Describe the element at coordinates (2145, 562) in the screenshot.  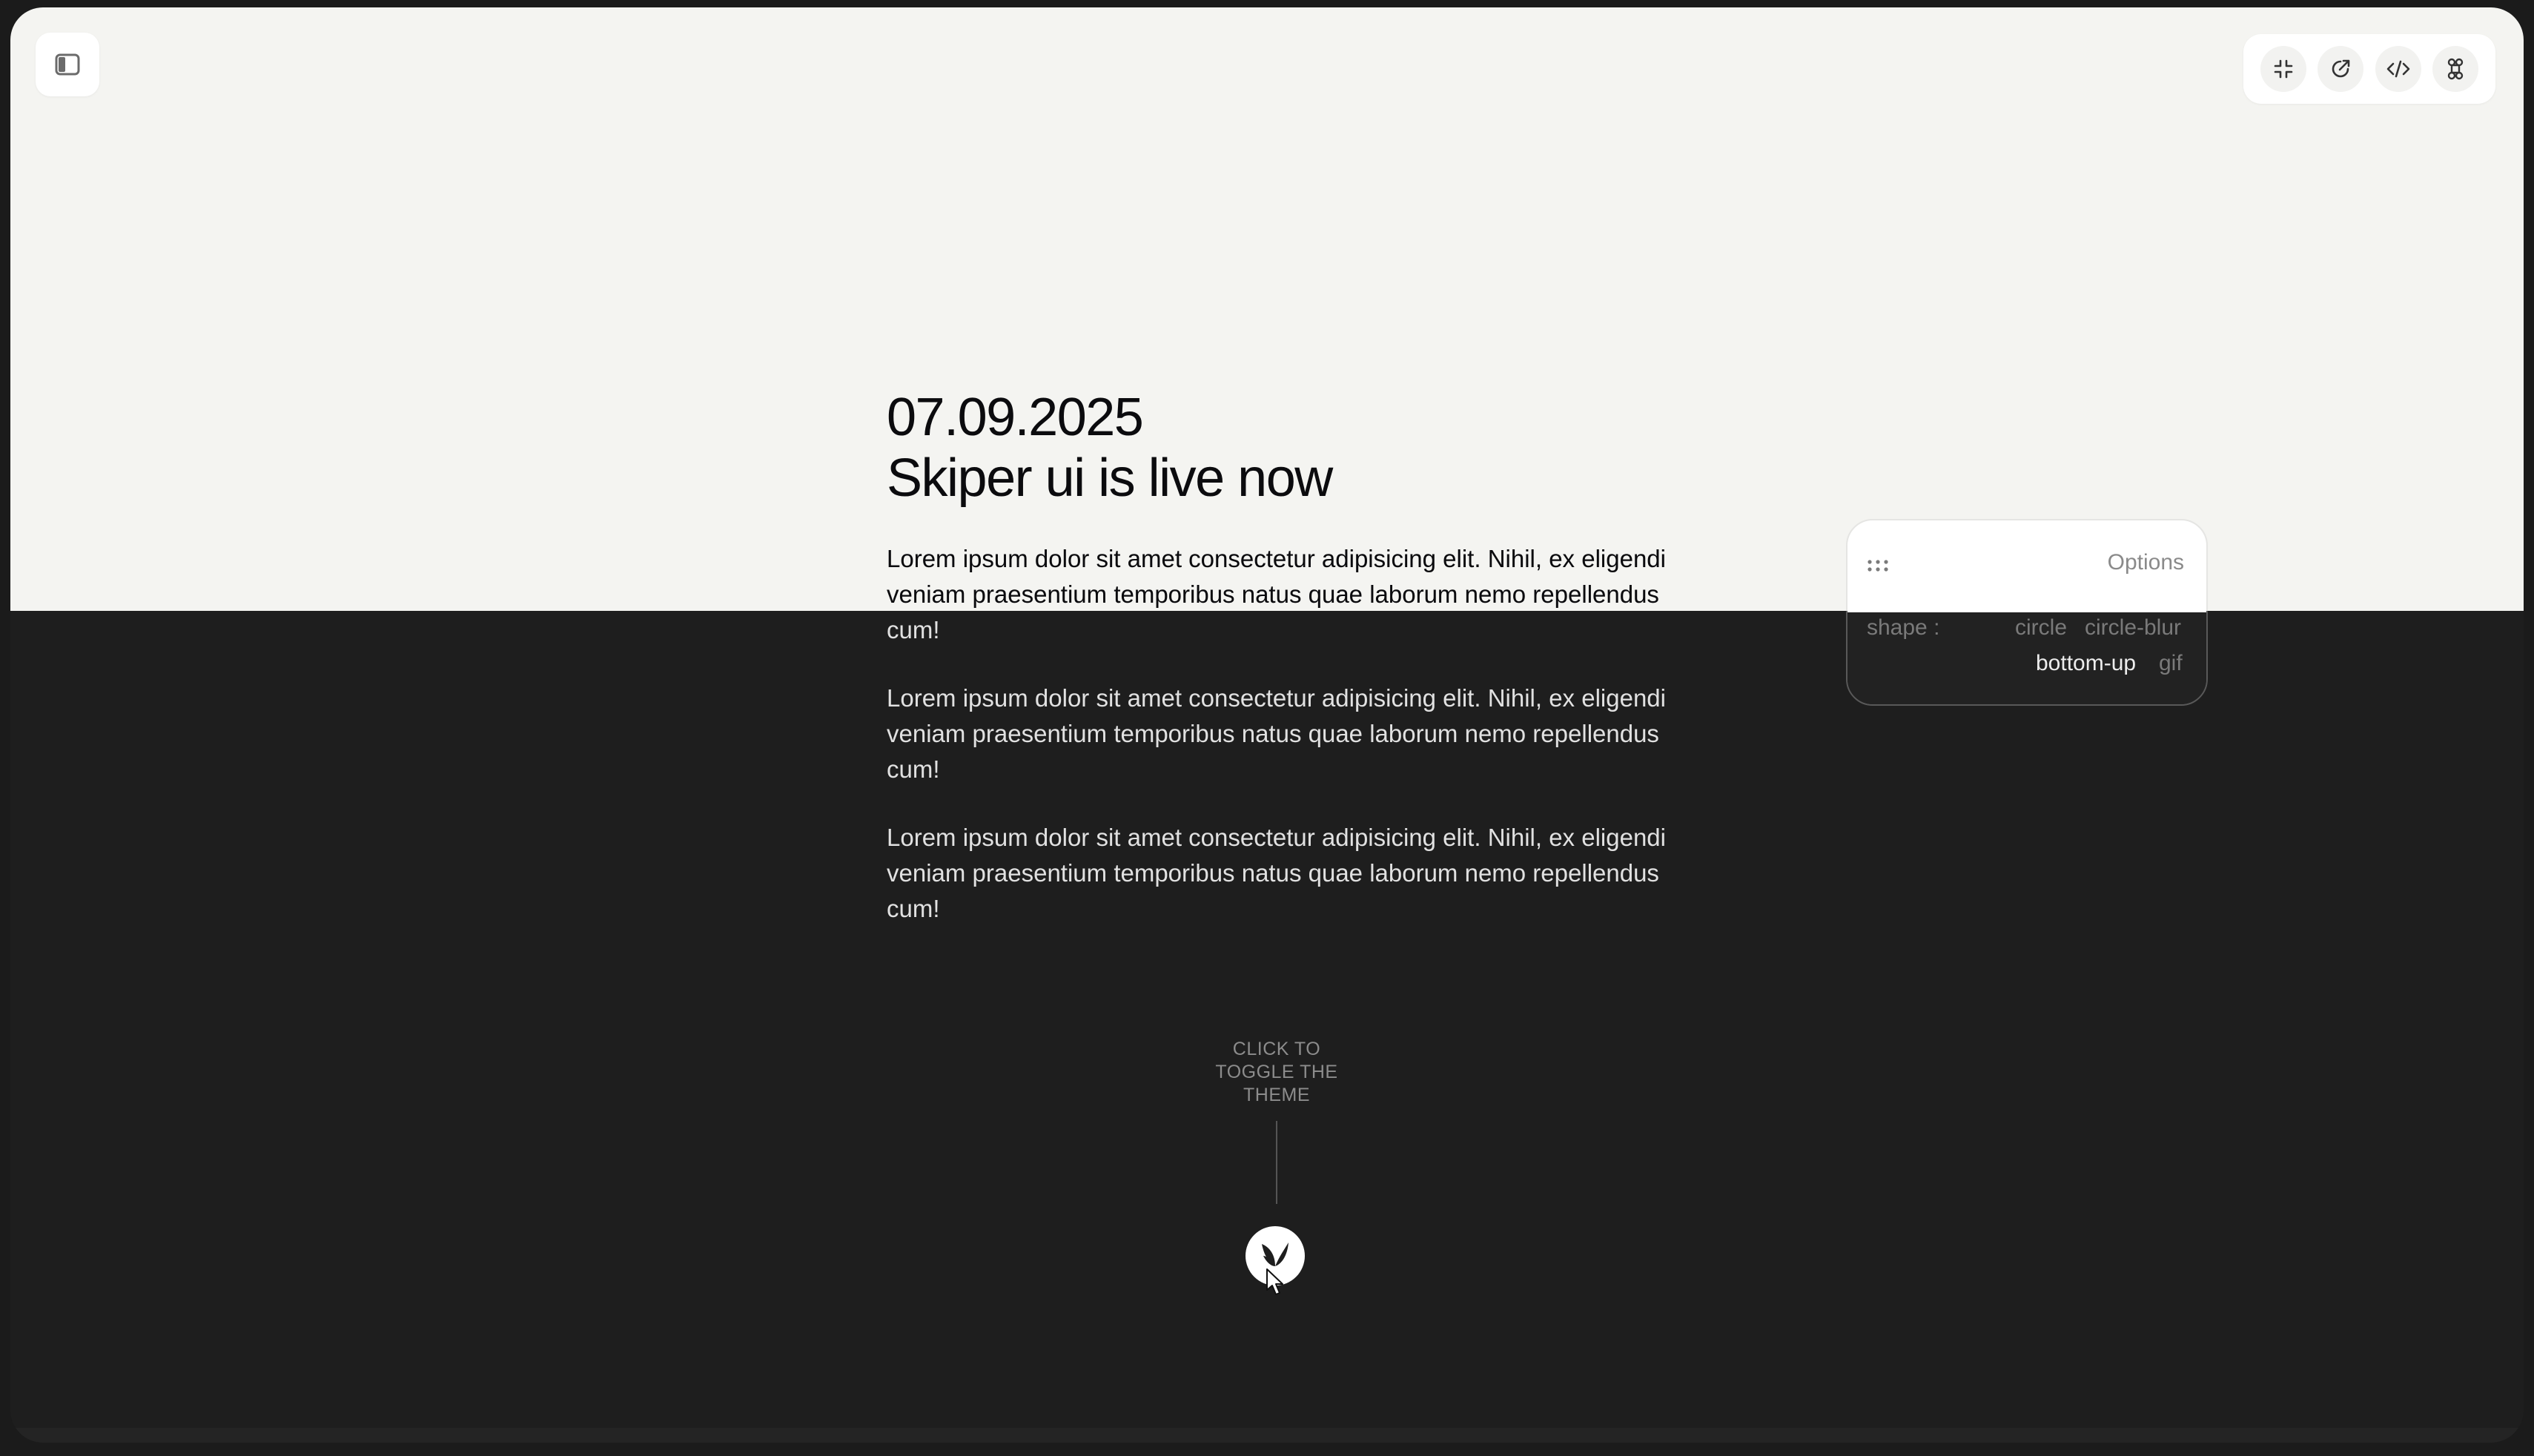
I see `options-title: Options` at that location.